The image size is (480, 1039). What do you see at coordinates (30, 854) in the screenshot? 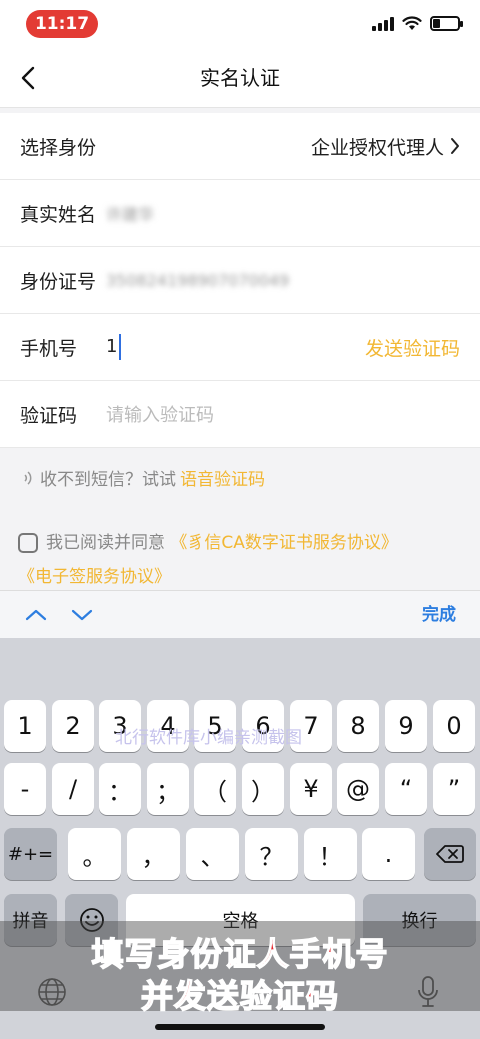
I see `symbols-mode-key: #+=` at bounding box center [30, 854].